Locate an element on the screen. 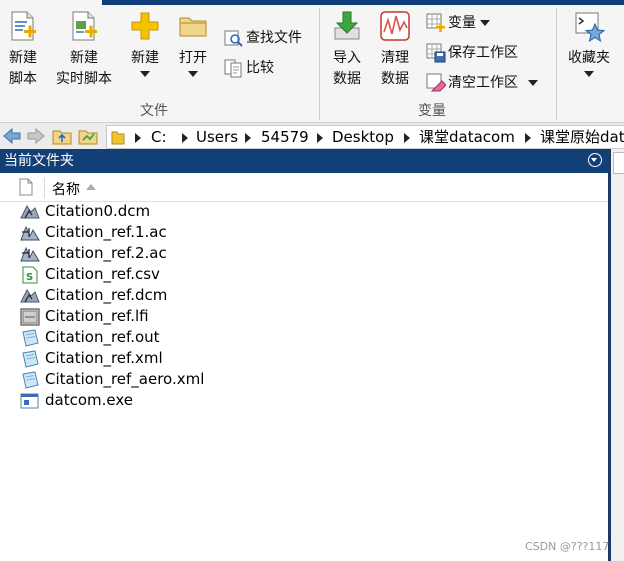 The height and width of the screenshot is (561, 624). csv-icon: S is located at coordinates (30, 275).